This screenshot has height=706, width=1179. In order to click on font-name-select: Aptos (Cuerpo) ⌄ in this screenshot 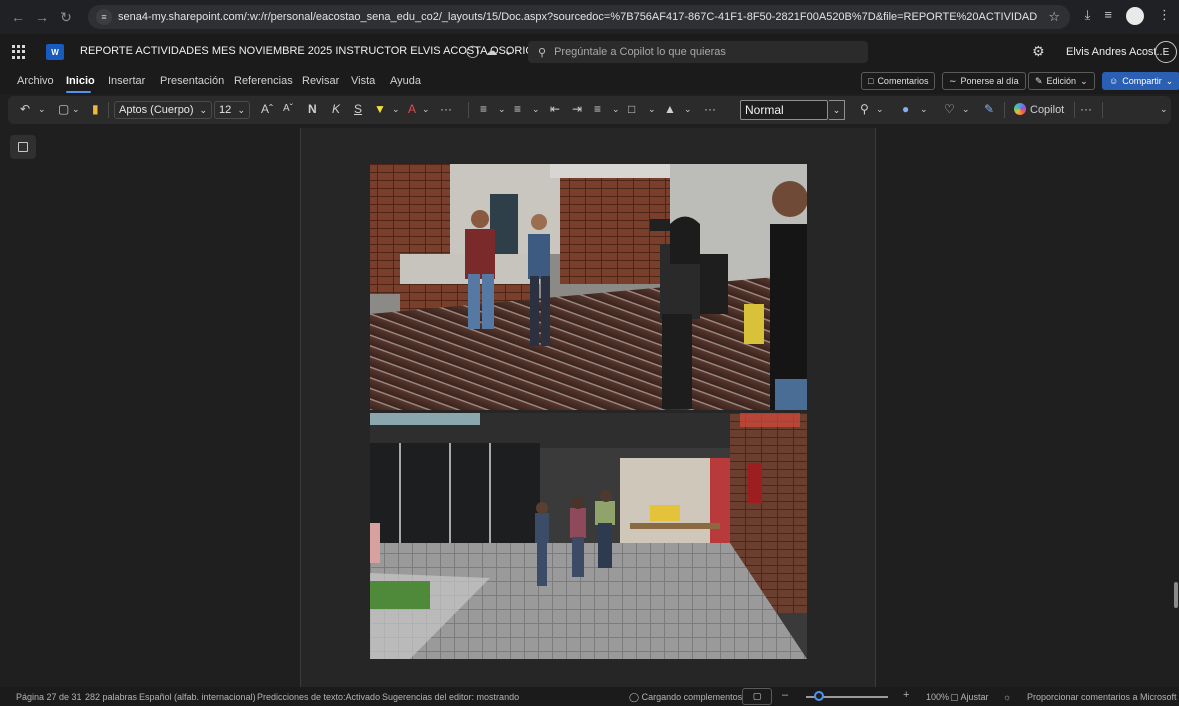, I will do `click(163, 110)`.